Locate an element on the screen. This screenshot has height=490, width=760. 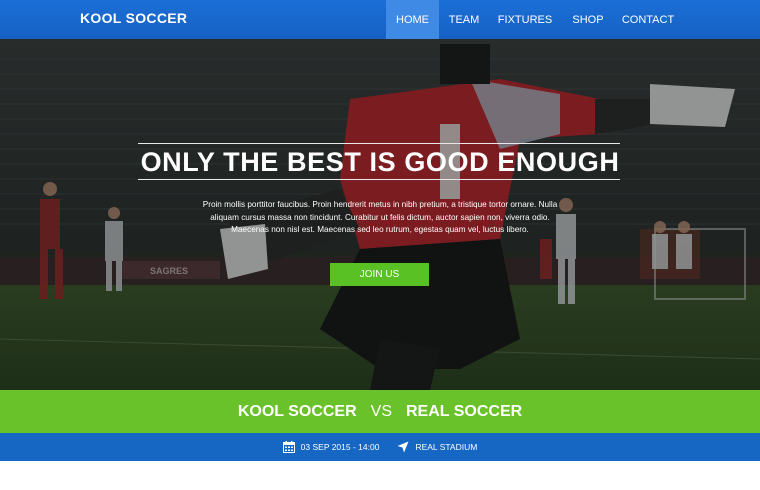
page-content-start is located at coordinates (380, 475).